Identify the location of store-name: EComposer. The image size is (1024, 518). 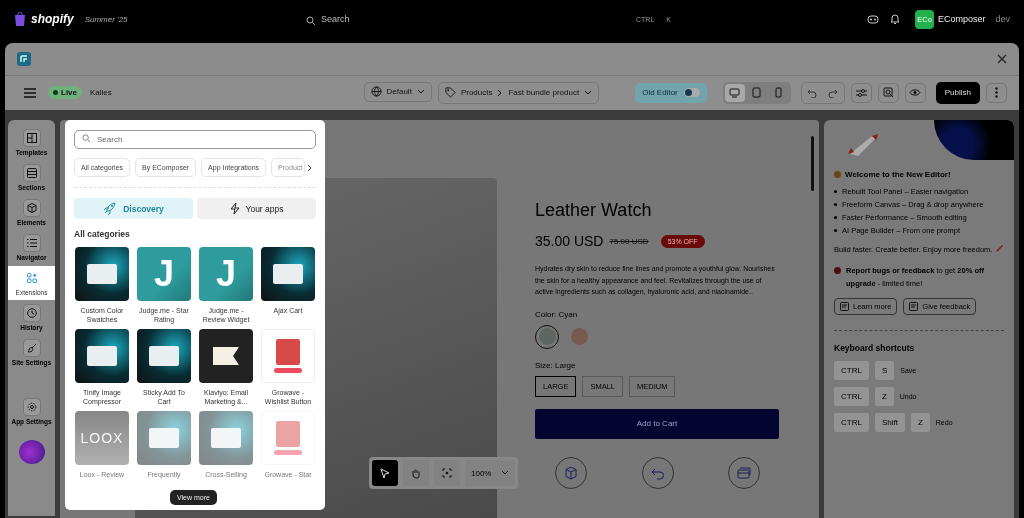
(961, 19).